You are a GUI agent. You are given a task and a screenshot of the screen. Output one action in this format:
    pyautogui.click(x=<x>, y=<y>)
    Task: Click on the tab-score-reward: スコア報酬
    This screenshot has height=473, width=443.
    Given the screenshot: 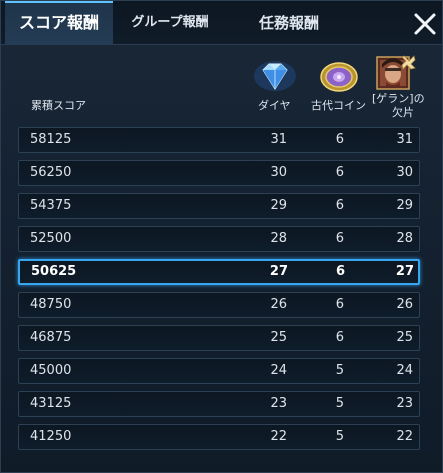 What is the action you would take?
    pyautogui.click(x=59, y=23)
    